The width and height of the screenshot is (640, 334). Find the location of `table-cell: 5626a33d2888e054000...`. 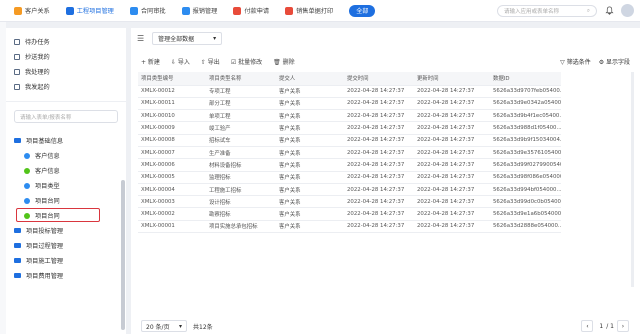

table-cell: 5626a33d2888e054000... is located at coordinates (525, 227).